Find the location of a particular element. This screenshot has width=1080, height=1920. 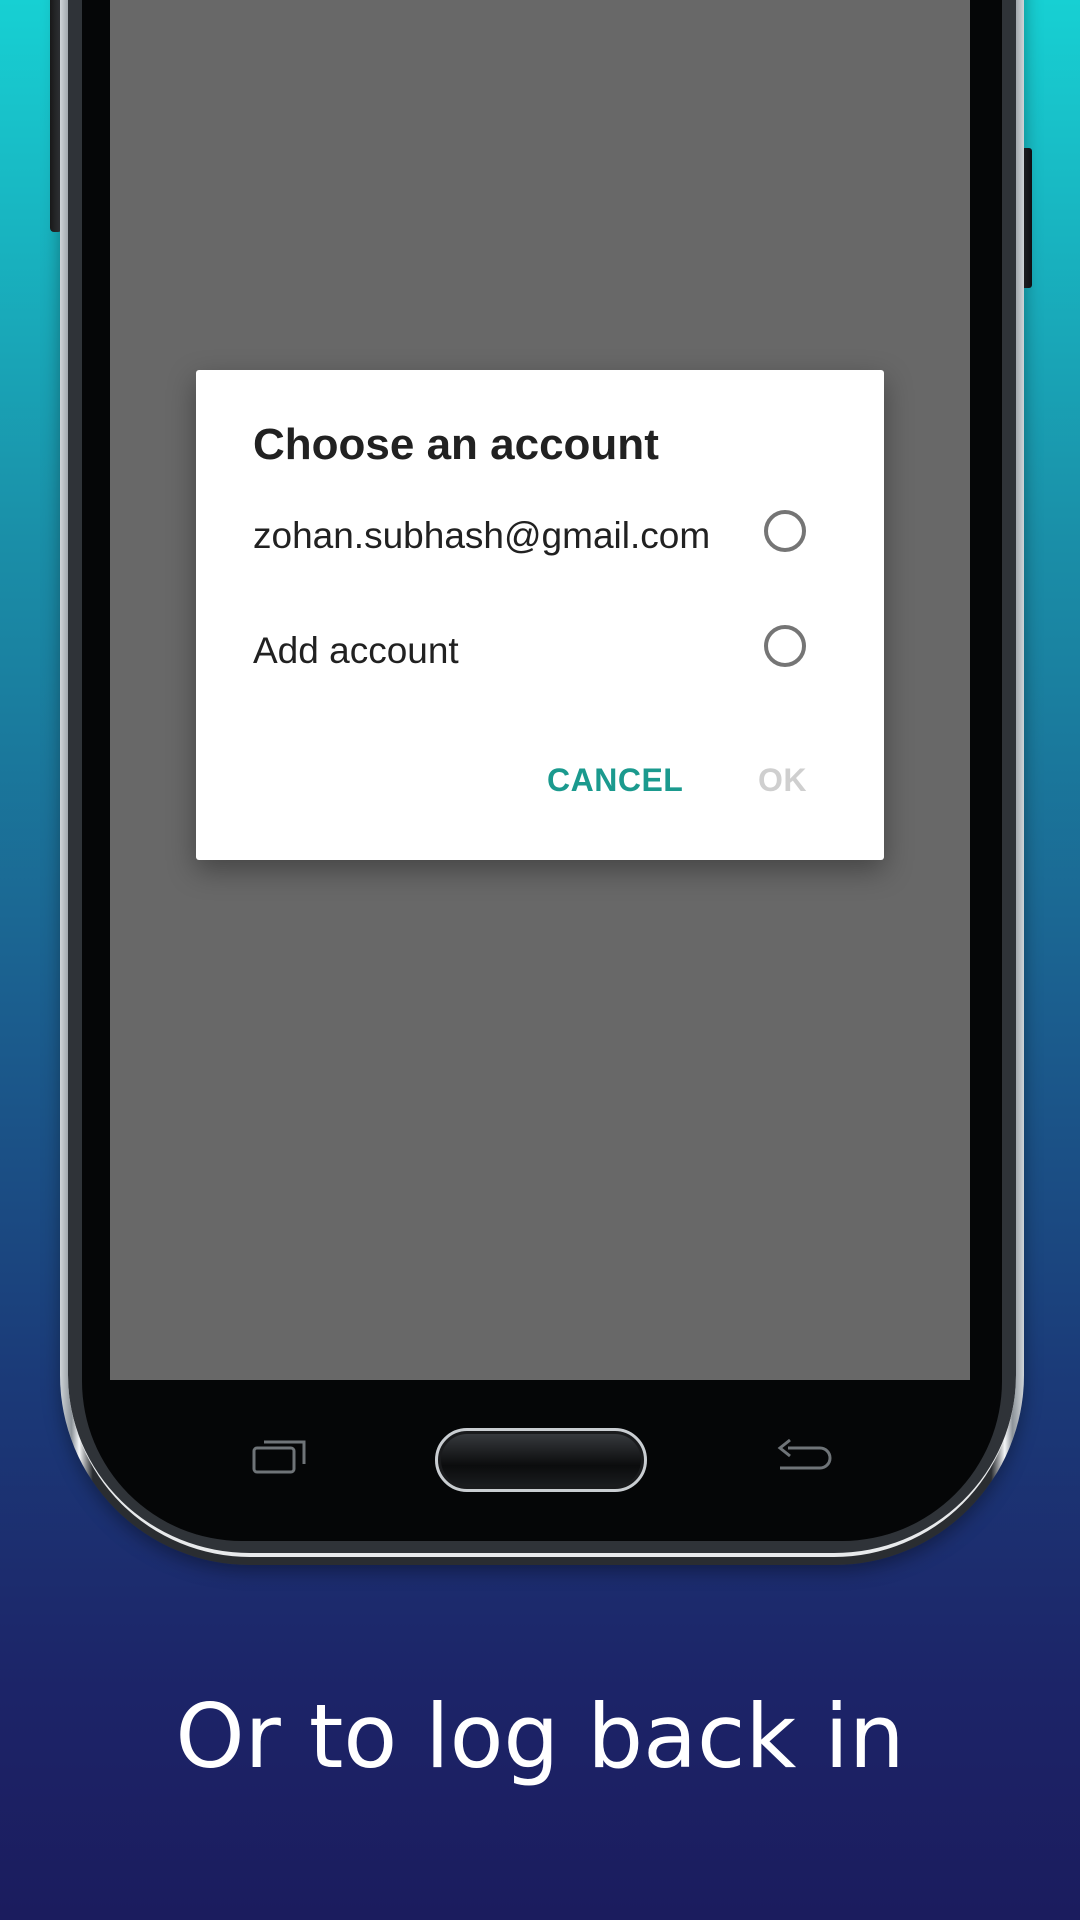

account-option-email: zohan.subhash@gmail.com is located at coordinates (540, 535).